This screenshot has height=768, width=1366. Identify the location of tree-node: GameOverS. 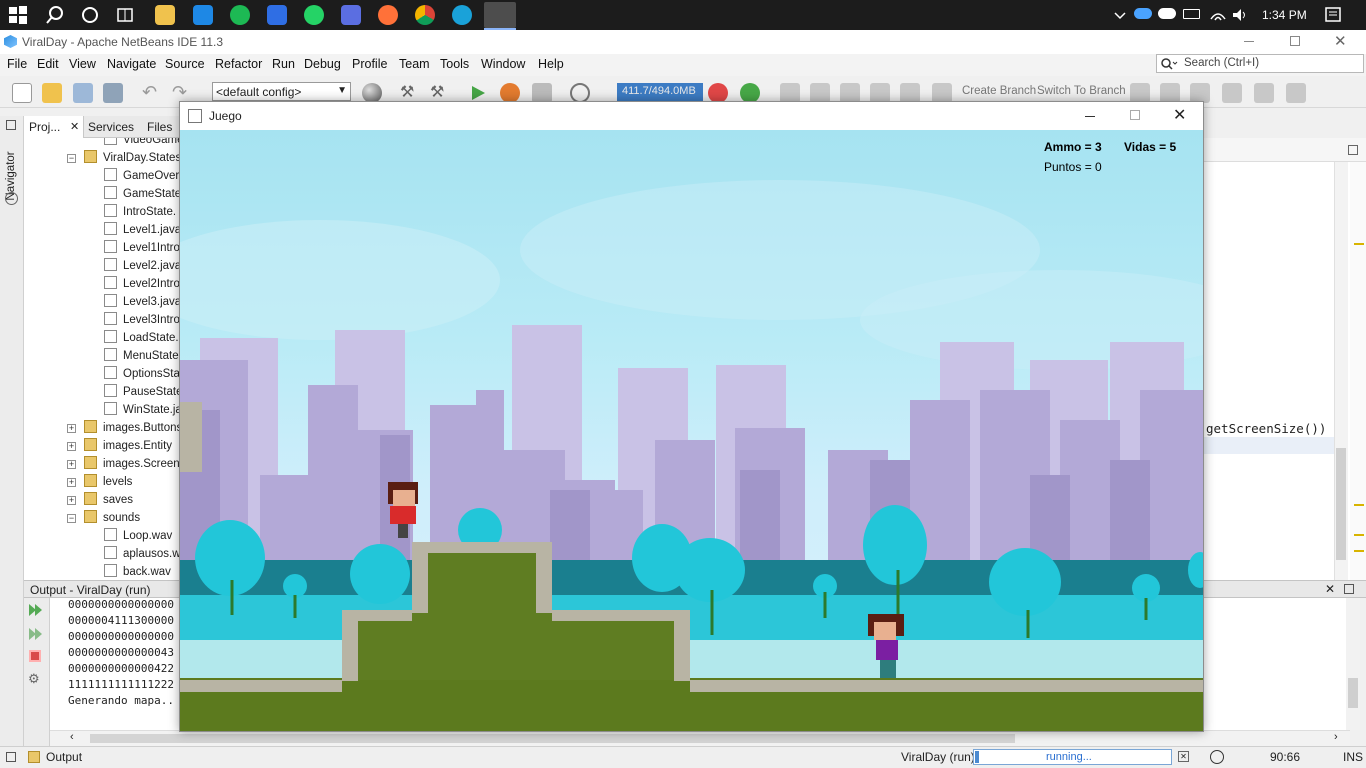
(142, 177).